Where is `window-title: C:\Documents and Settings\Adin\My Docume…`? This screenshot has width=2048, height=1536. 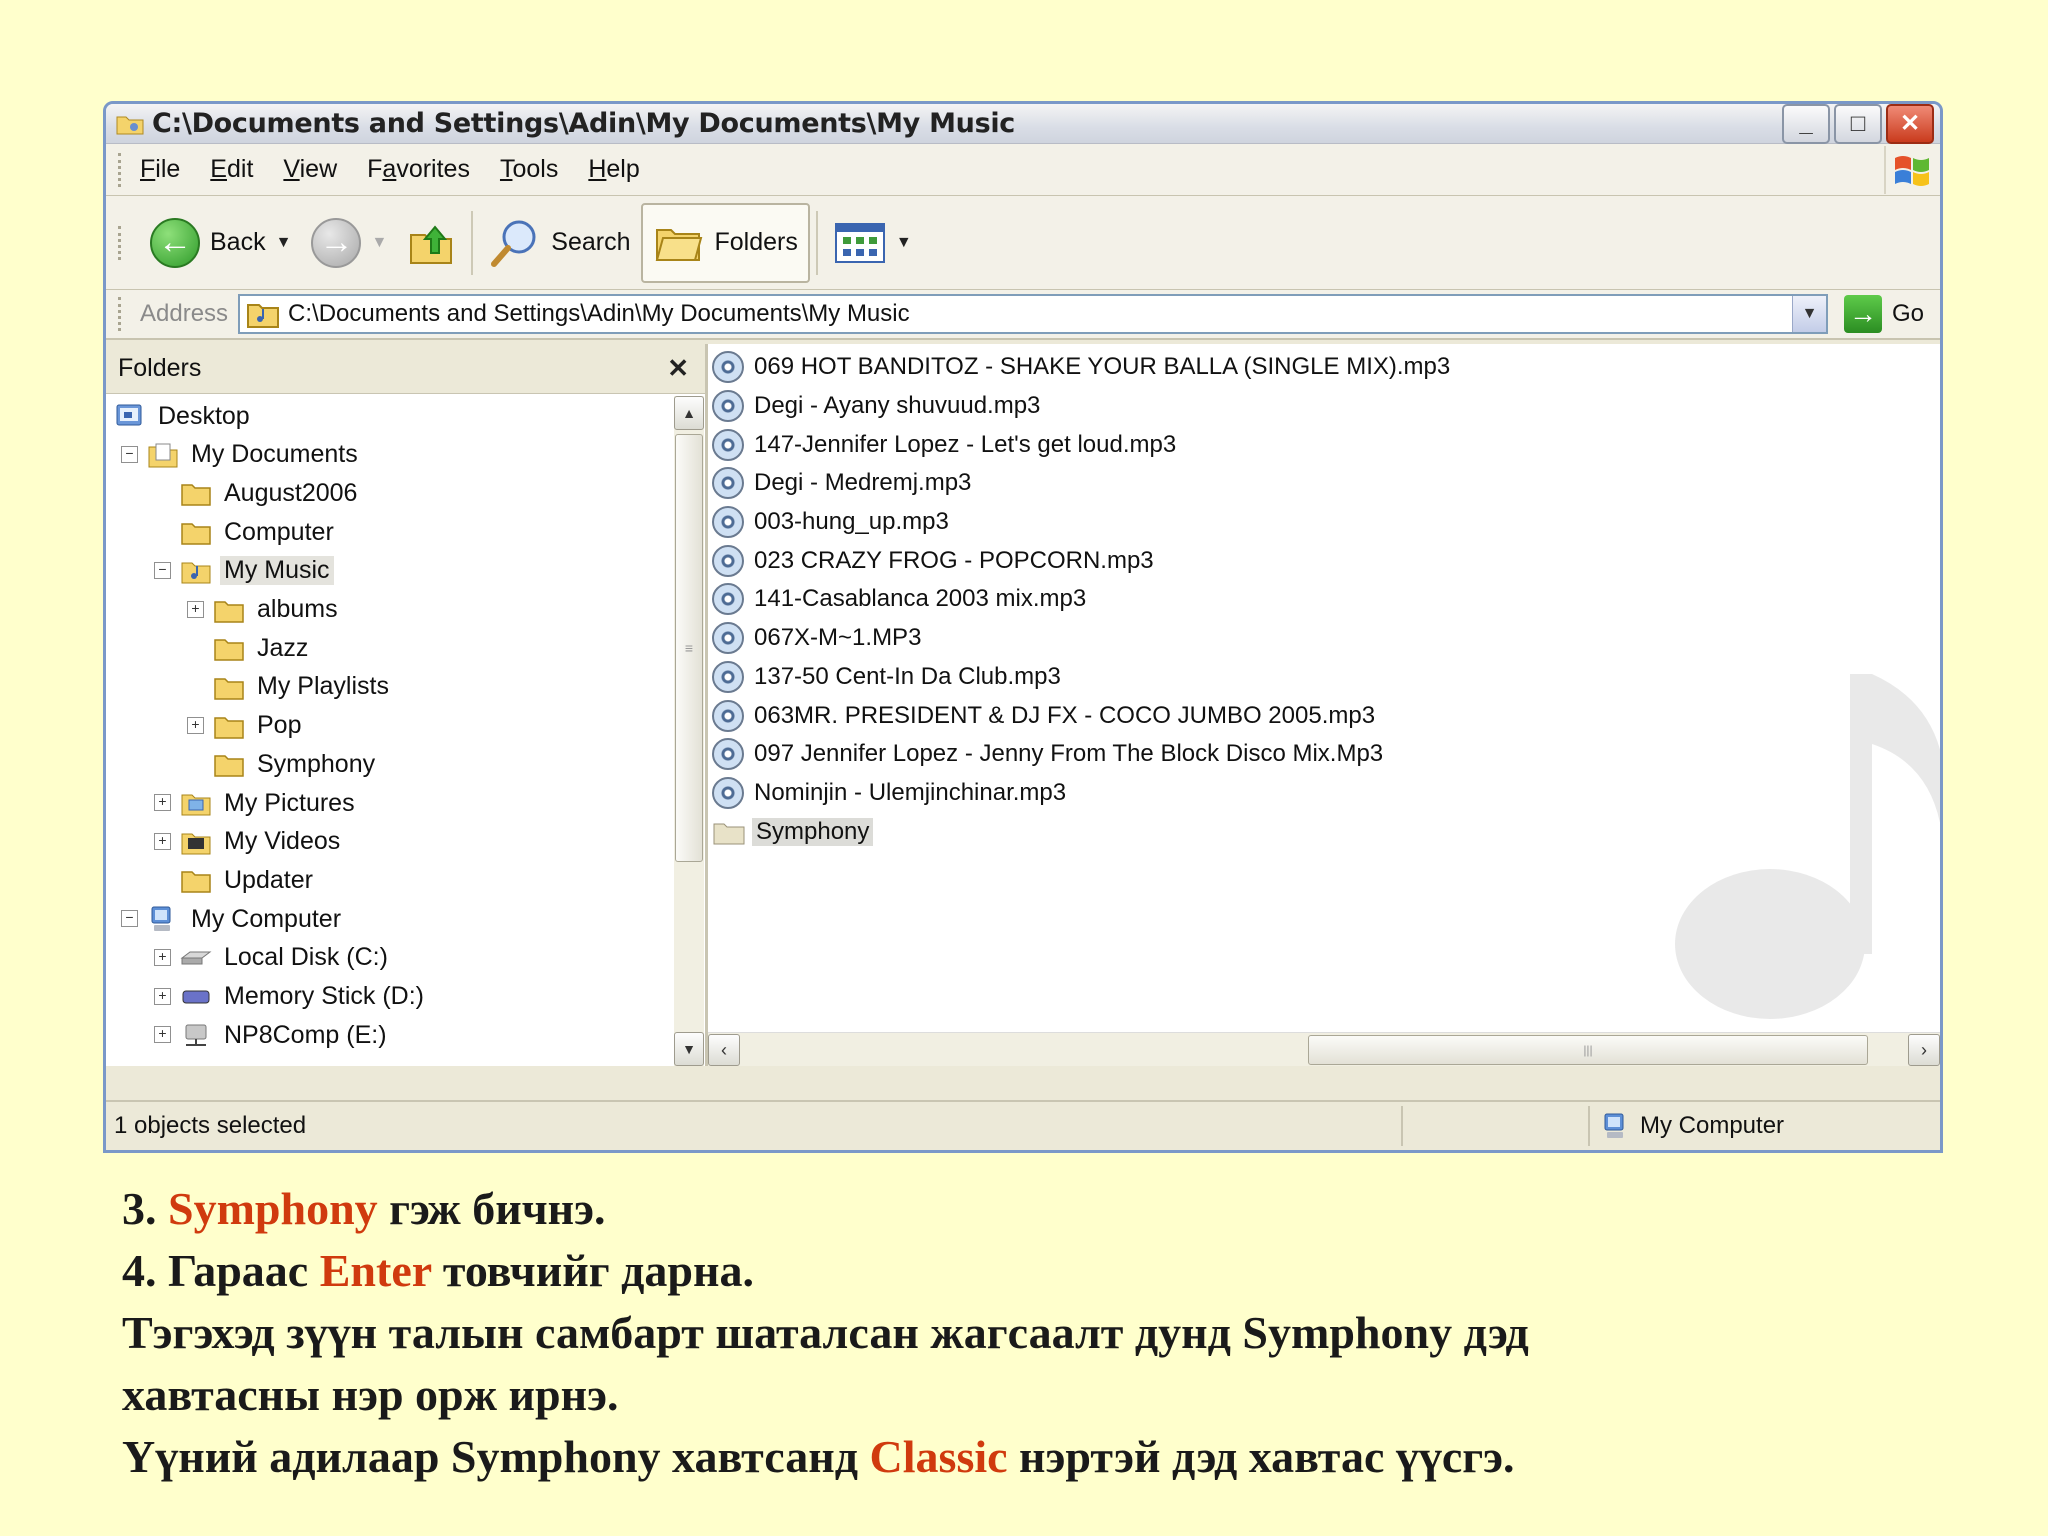
window-title: C:\Documents and Settings\Adin\My Docume… is located at coordinates (583, 123).